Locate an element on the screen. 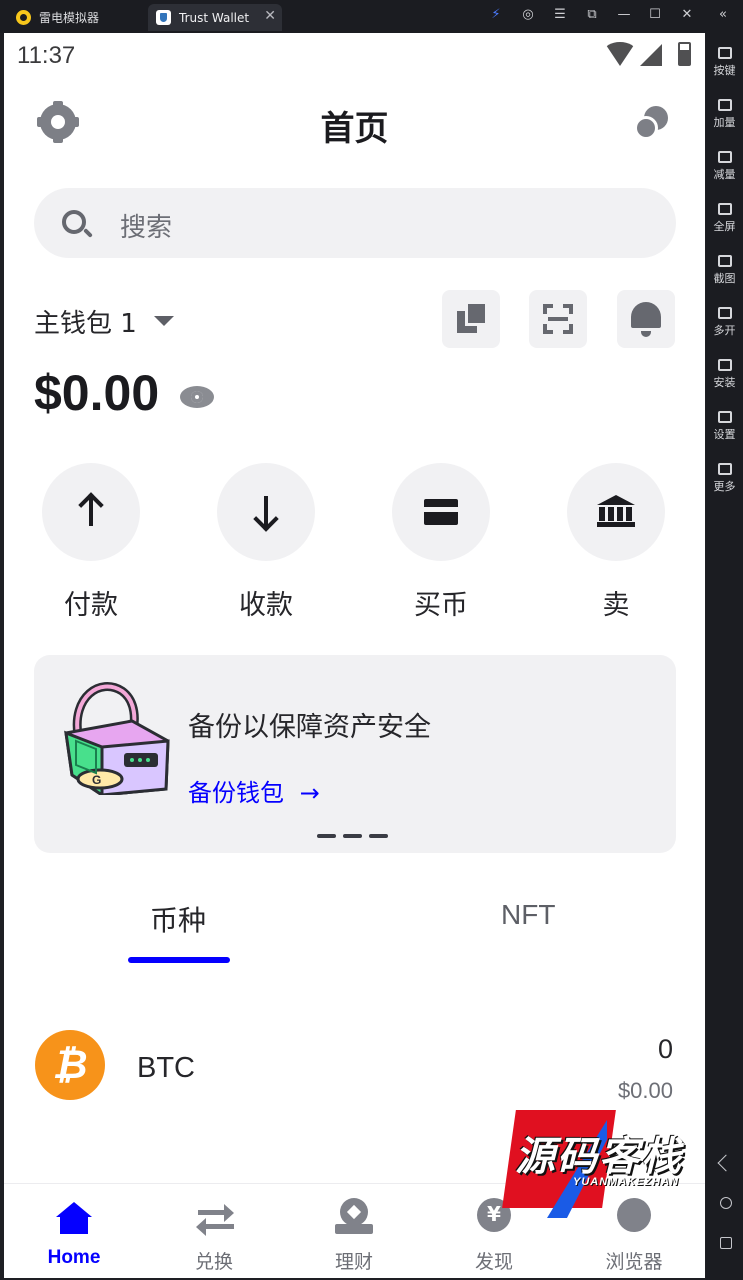 The image size is (743, 1280). account-icon: ◎ is located at coordinates (528, 14).